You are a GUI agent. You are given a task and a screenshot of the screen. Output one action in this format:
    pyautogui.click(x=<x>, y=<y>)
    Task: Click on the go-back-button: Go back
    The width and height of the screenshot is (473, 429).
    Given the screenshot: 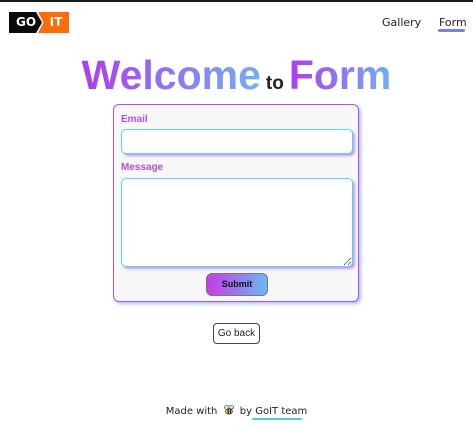 What is the action you would take?
    pyautogui.click(x=236, y=333)
    